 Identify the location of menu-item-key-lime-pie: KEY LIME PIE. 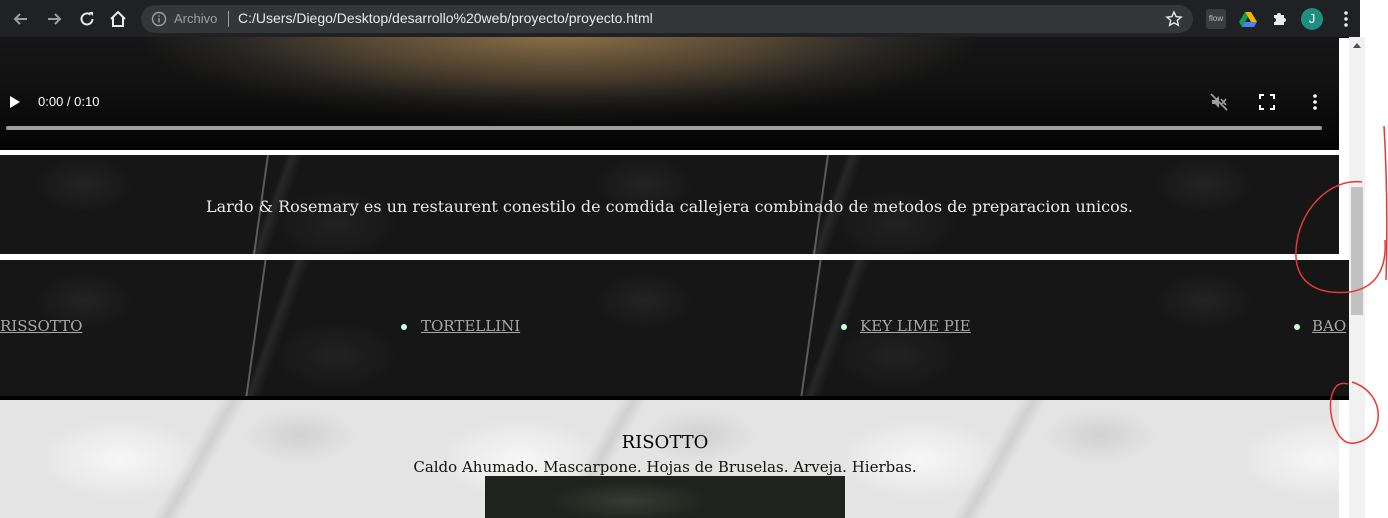
(915, 326).